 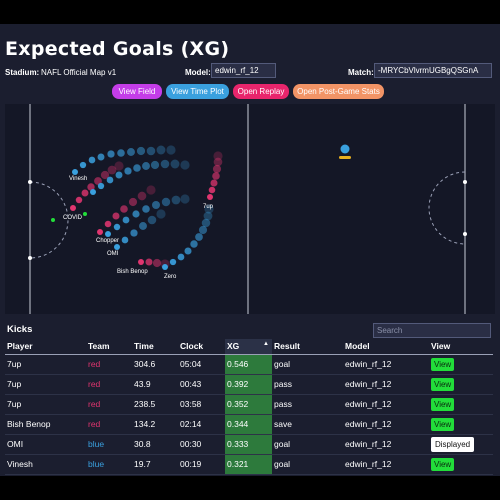 I want to click on view-time-plot-button: View Time Plot, so click(x=197, y=91).